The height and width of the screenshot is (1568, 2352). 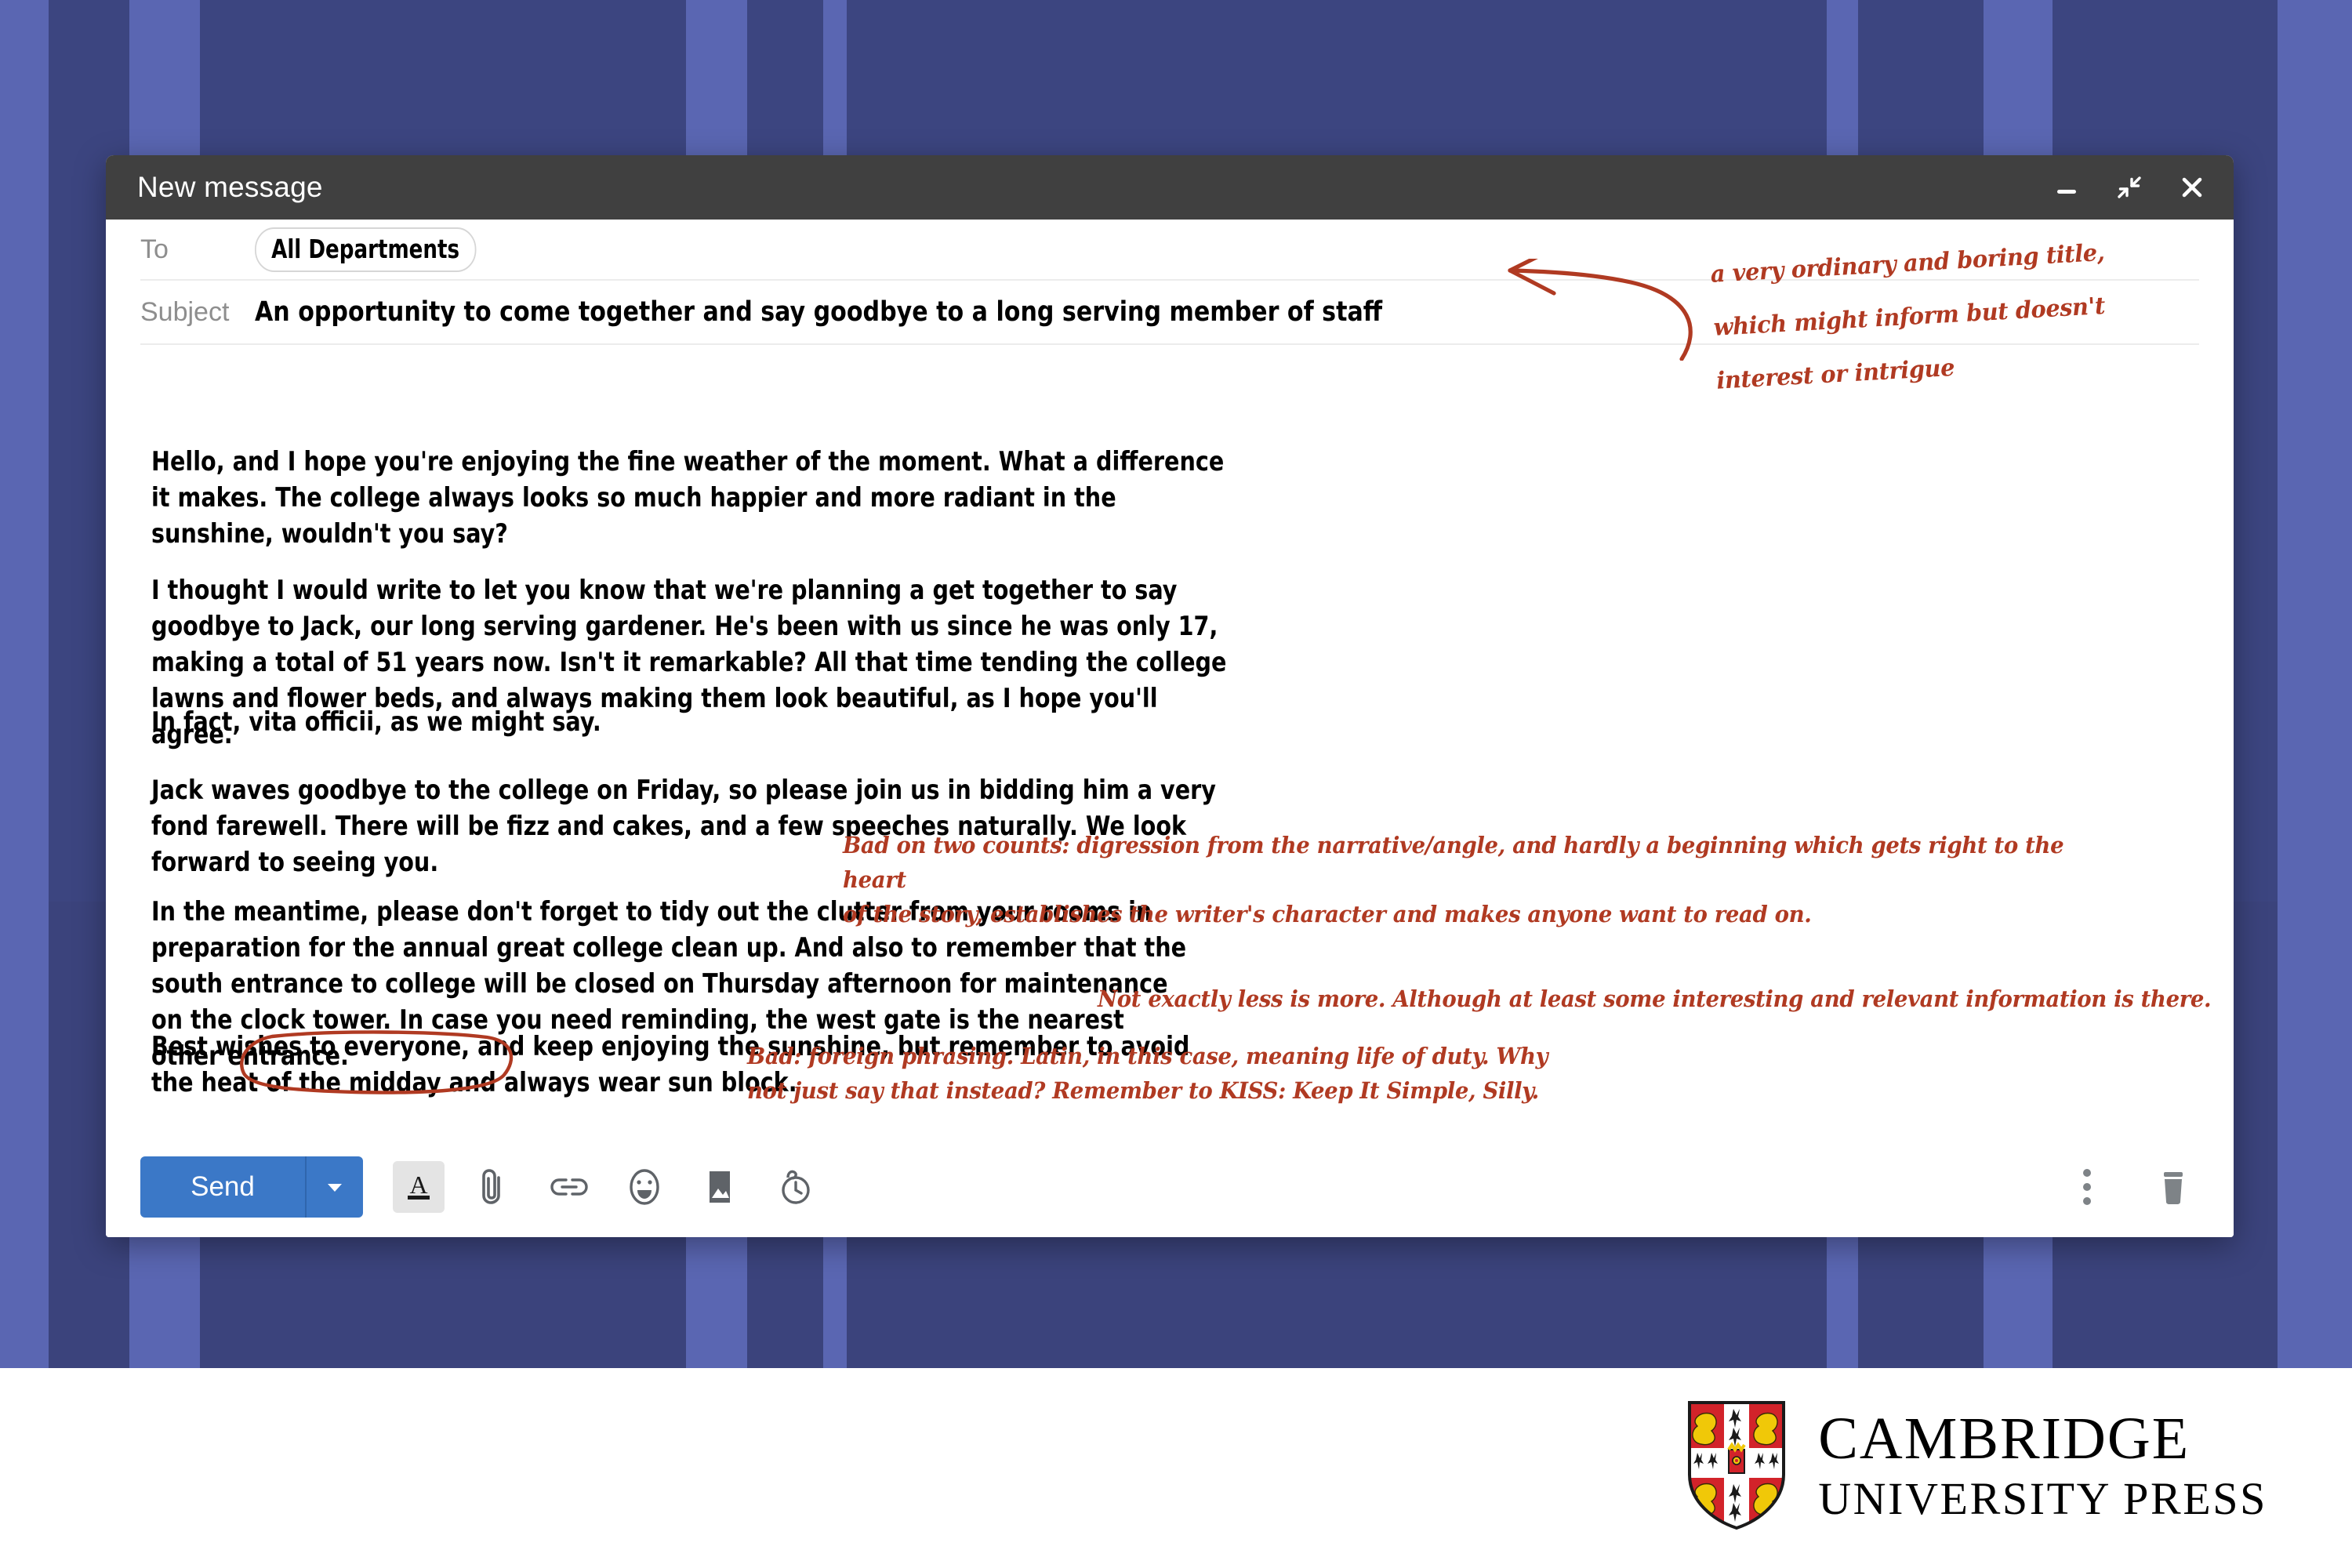 I want to click on footer-bar: CAMBRIDGE UNIVERSITY PRESS, so click(x=1176, y=1468).